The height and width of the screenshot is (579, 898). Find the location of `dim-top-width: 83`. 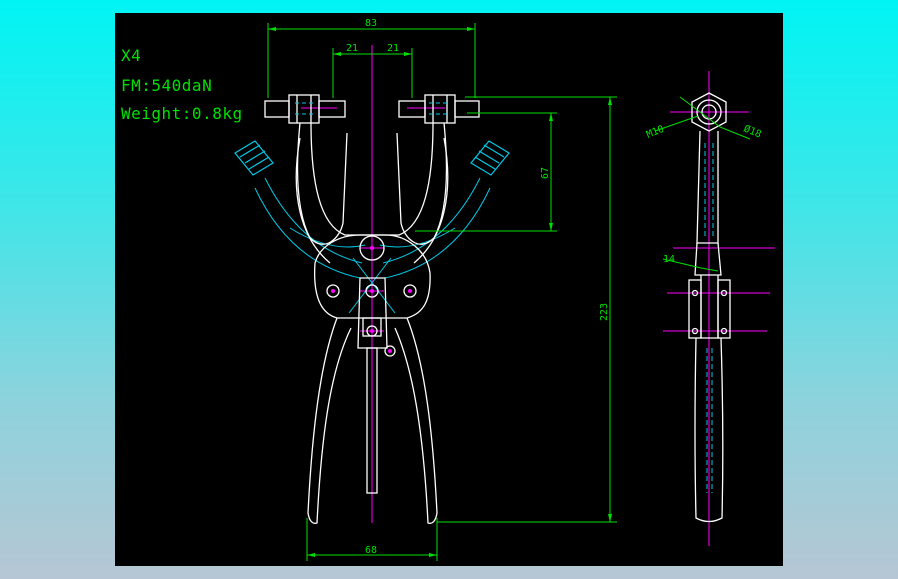

dim-top-width: 83 is located at coordinates (371, 23).